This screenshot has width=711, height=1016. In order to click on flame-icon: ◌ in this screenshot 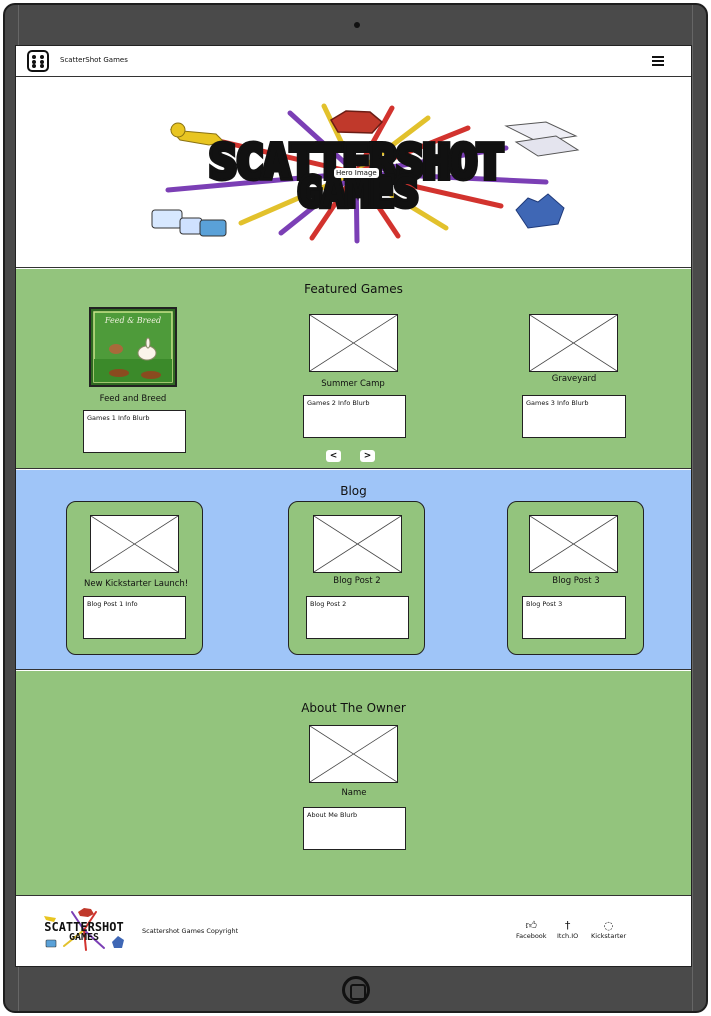, I will do `click(608, 925)`.